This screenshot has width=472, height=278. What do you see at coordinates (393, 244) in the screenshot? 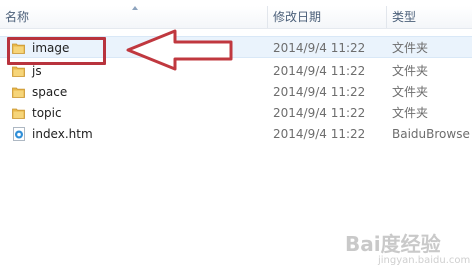
I see `baidu-watermark: Bai度经验` at bounding box center [393, 244].